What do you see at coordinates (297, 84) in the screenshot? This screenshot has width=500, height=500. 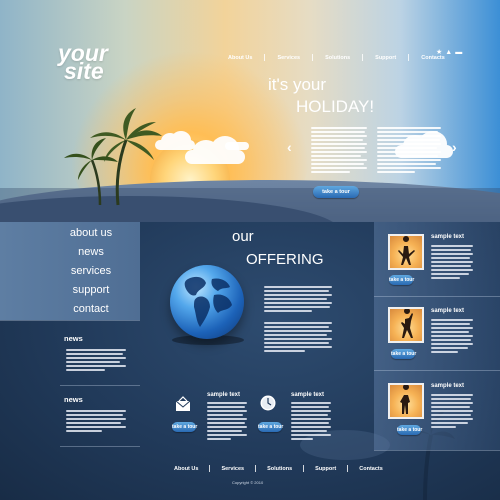 I see `hero-title-line-1: it's your` at bounding box center [297, 84].